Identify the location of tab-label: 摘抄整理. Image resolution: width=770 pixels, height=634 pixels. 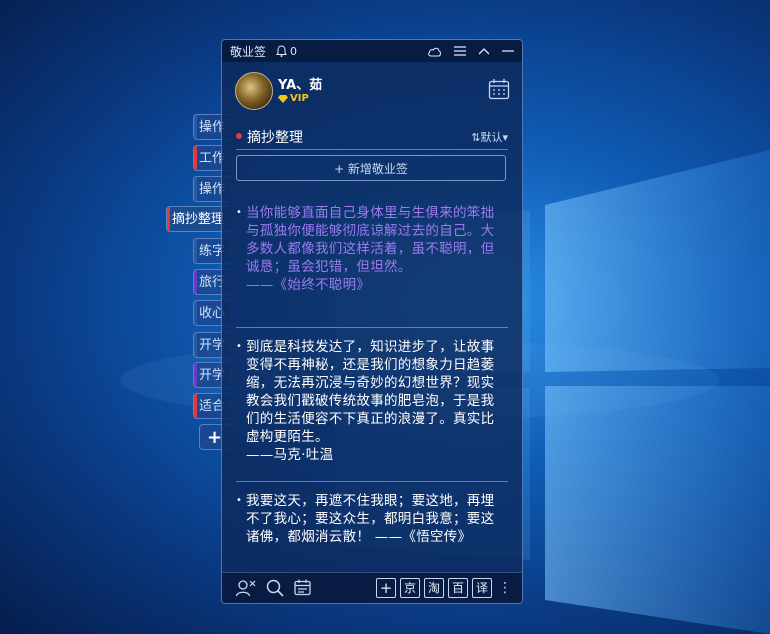
(198, 219).